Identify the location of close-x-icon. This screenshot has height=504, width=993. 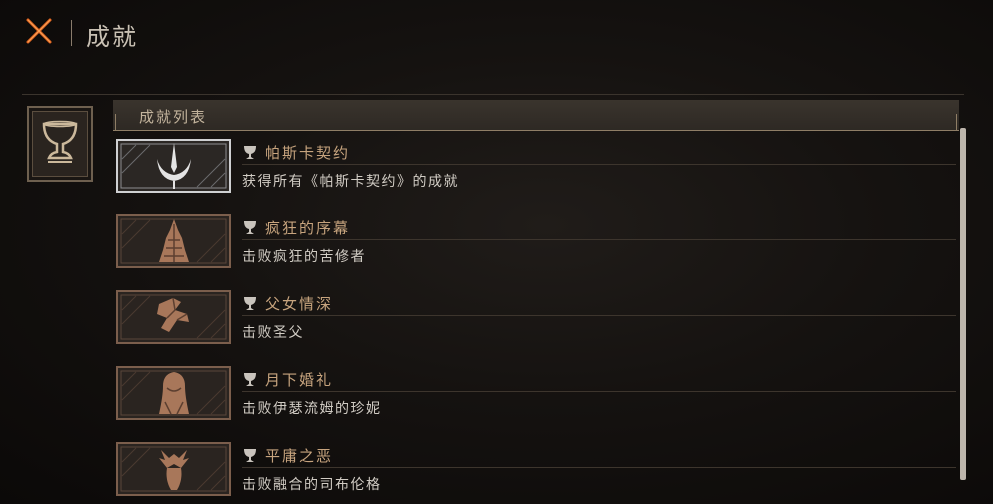
(39, 31).